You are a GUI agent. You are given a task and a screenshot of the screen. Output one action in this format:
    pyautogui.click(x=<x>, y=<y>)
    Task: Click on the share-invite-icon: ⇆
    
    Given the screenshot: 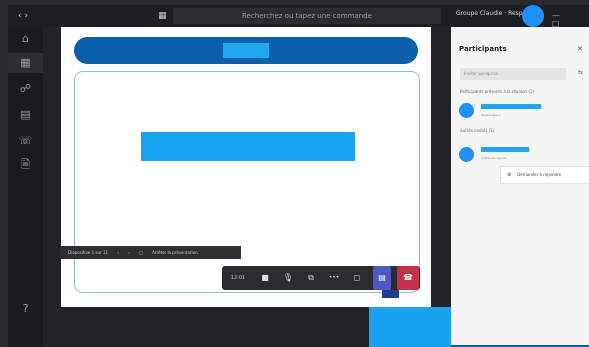 What is the action you would take?
    pyautogui.click(x=580, y=72)
    